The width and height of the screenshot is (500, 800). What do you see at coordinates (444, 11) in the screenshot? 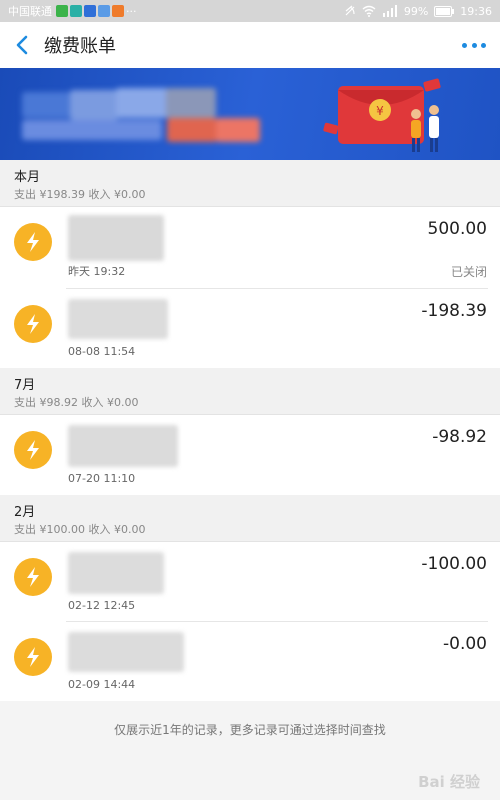
I see `battery-icon` at bounding box center [444, 11].